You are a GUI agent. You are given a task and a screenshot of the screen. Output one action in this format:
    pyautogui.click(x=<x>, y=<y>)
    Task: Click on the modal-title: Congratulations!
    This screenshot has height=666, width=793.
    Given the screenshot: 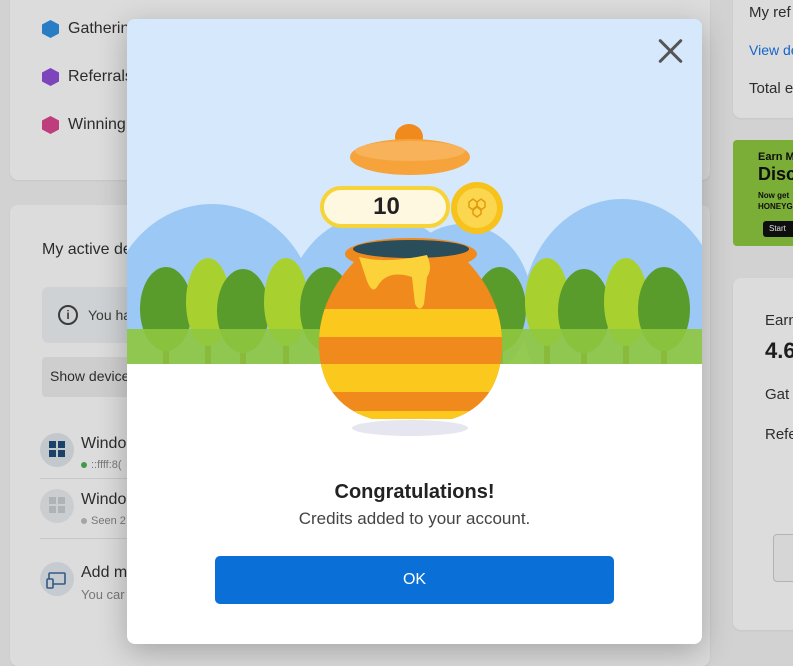 What is the action you would take?
    pyautogui.click(x=414, y=492)
    